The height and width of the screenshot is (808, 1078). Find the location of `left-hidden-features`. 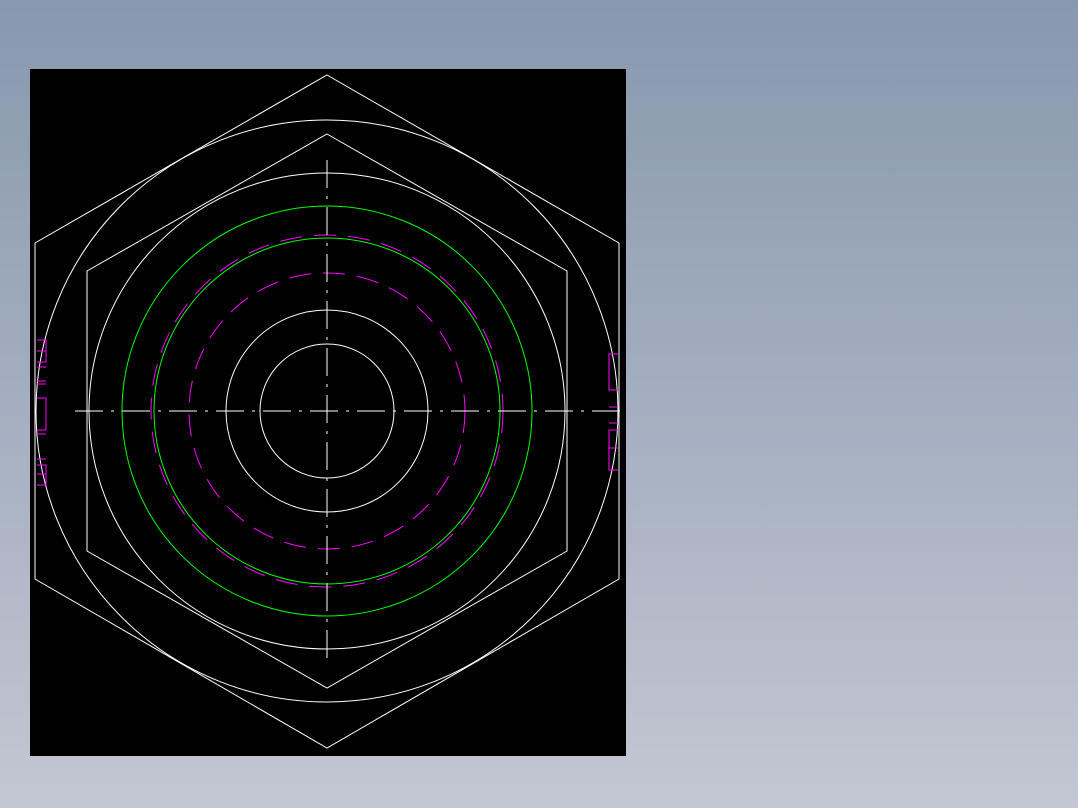

left-hidden-features is located at coordinates (42, 412).